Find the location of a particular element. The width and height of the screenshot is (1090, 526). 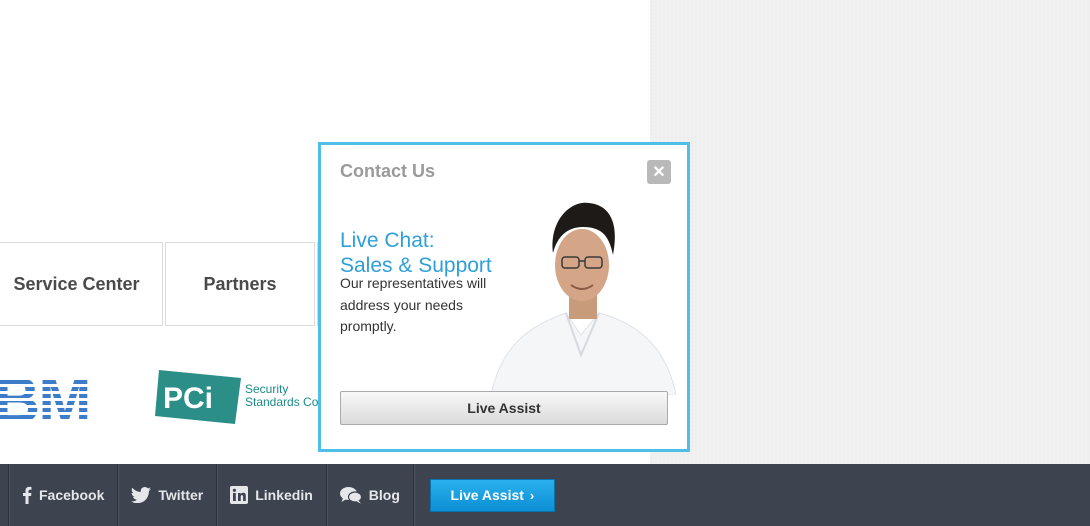

close-icon: ✕ is located at coordinates (659, 172).